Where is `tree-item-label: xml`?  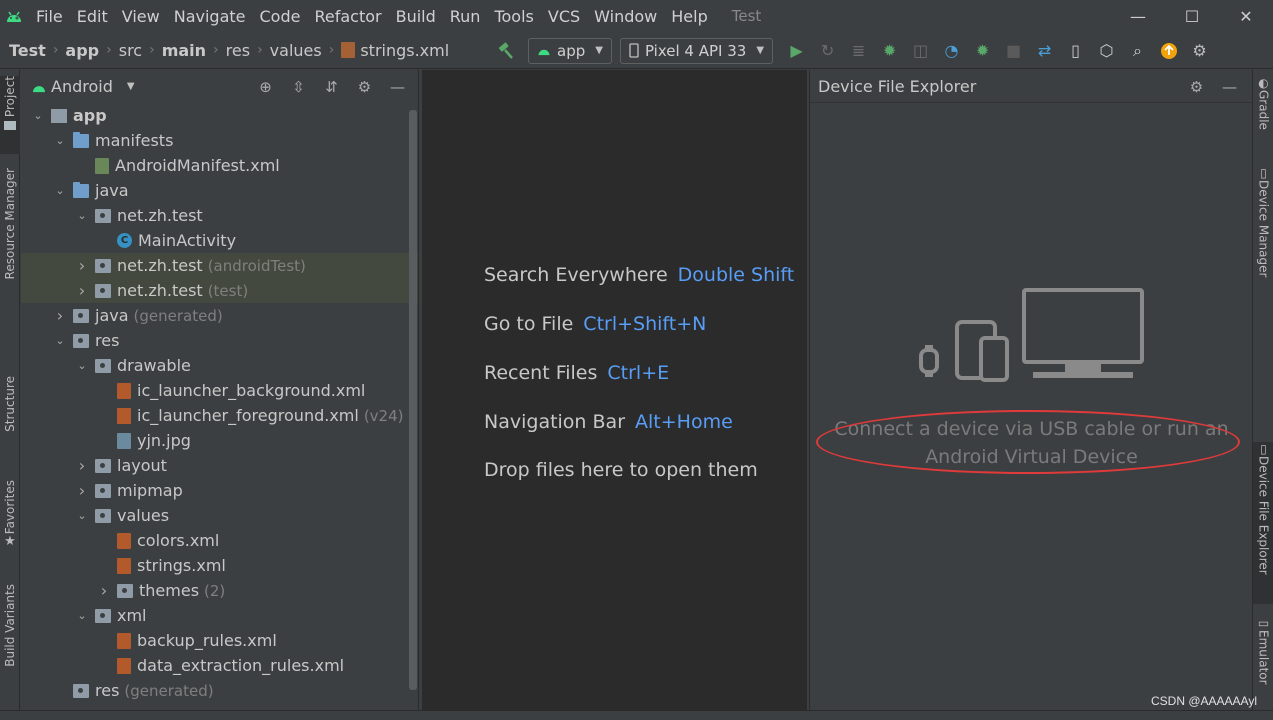 tree-item-label: xml is located at coordinates (132, 615).